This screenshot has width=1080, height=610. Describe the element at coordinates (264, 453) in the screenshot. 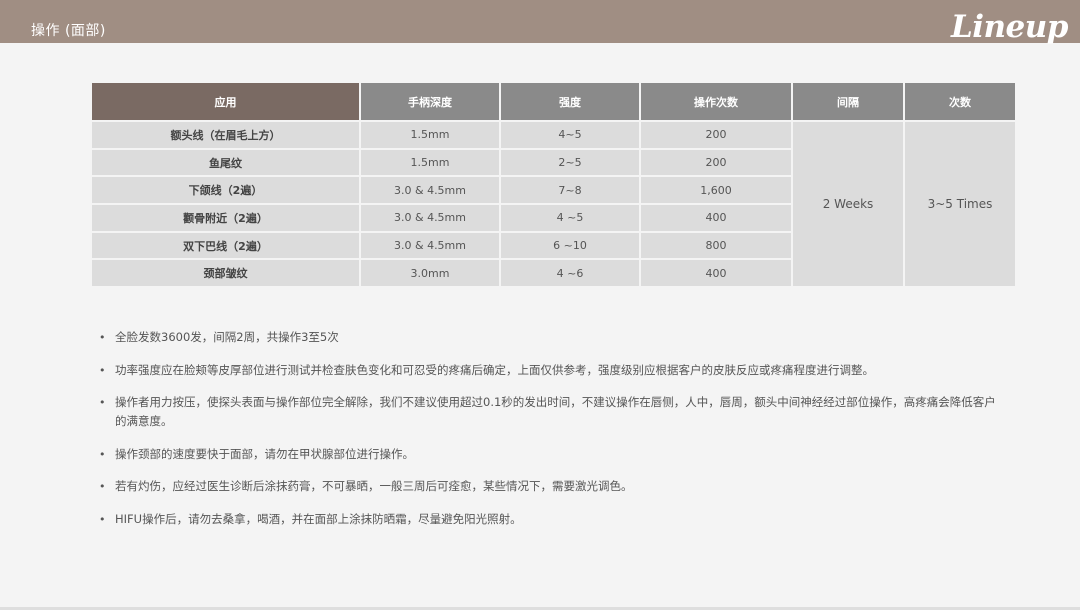

I see `note-text: 操作颈部的速度要快于面部，请勿在甲状腺部位进行操作。` at that location.